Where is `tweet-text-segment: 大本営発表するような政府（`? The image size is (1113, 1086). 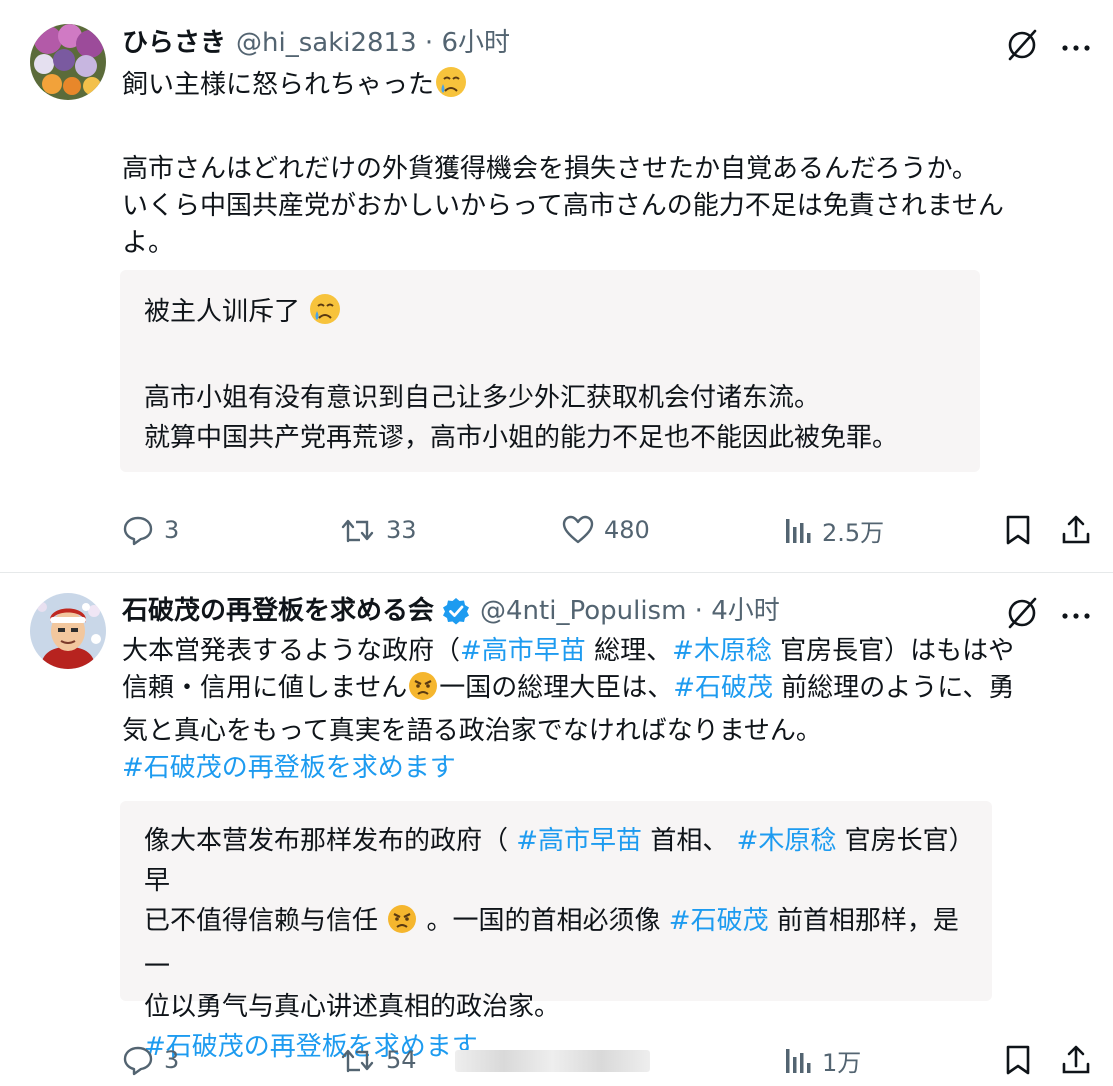
tweet-text-segment: 大本営発表するような政府（ is located at coordinates (291, 651).